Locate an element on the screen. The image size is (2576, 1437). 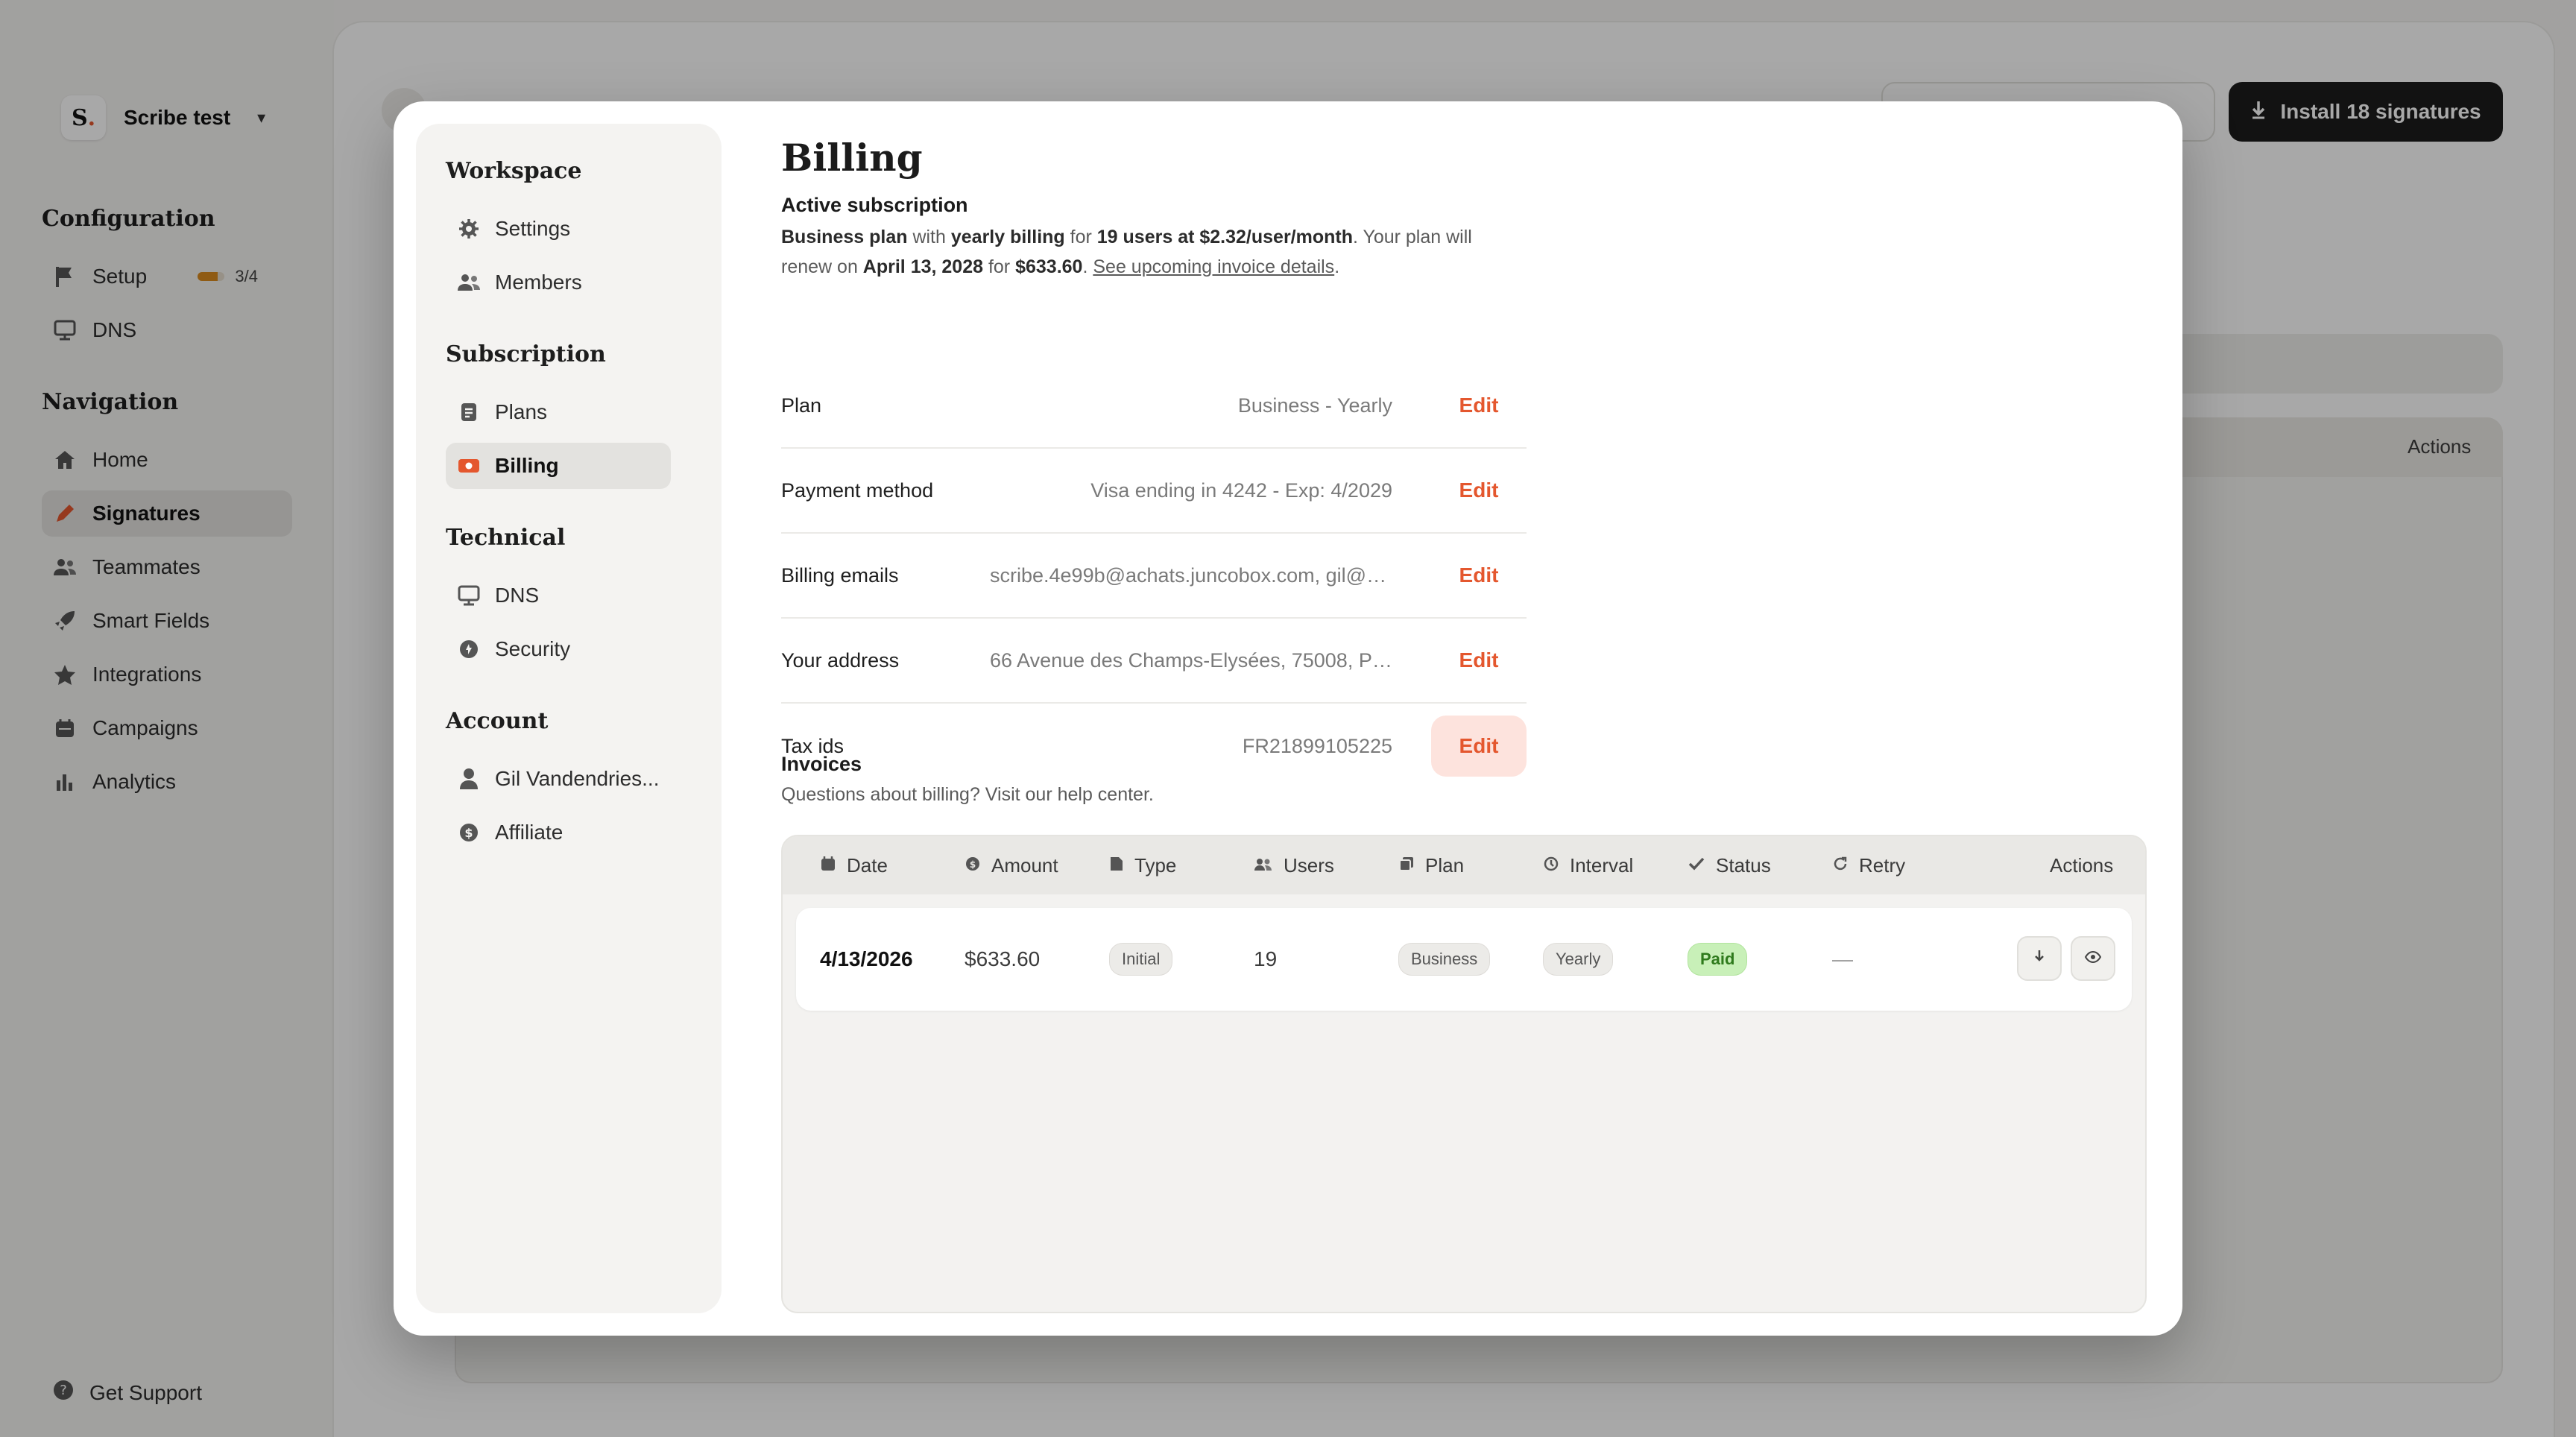
field-label: Your address is located at coordinates (841, 660).